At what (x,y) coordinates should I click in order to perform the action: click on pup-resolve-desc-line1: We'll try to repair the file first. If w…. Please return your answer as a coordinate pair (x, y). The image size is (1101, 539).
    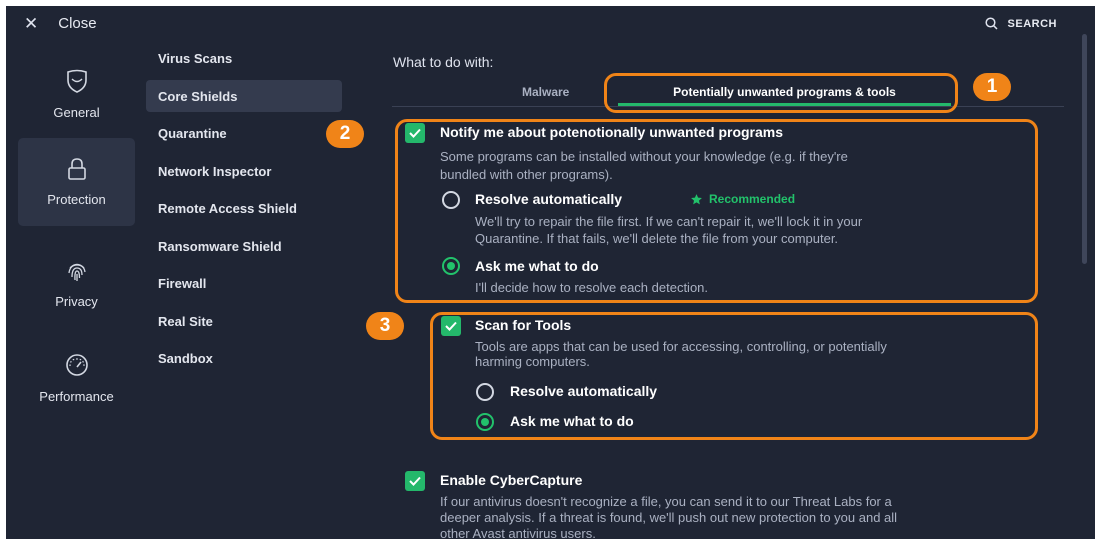
    Looking at the image, I should click on (669, 221).